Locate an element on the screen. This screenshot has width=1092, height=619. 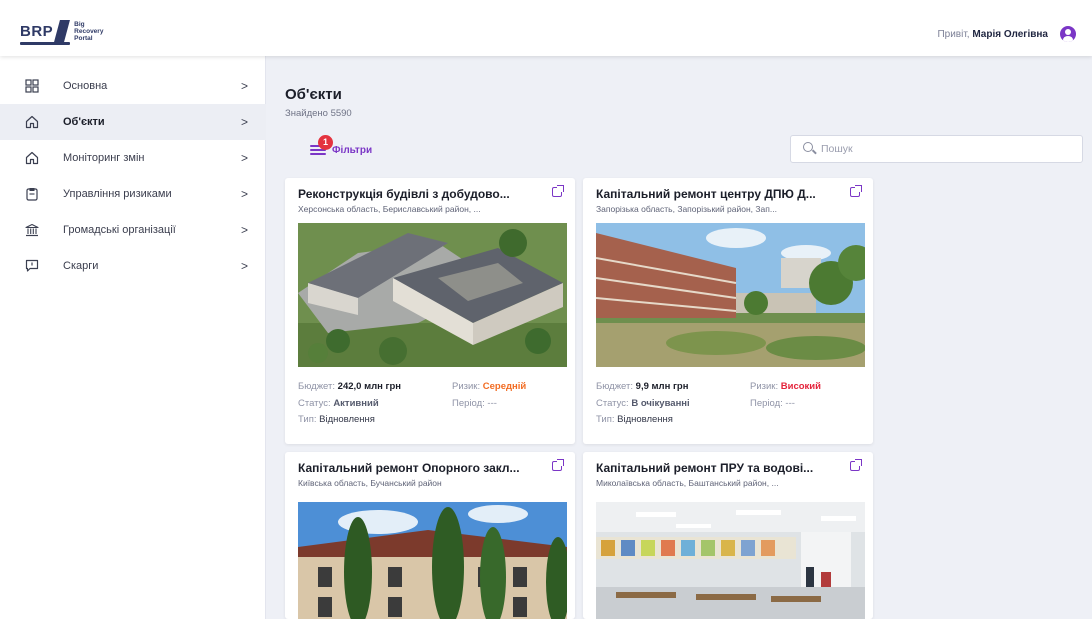
sidebar-item-risks: Управління ризиками > is located at coordinates (133, 194).